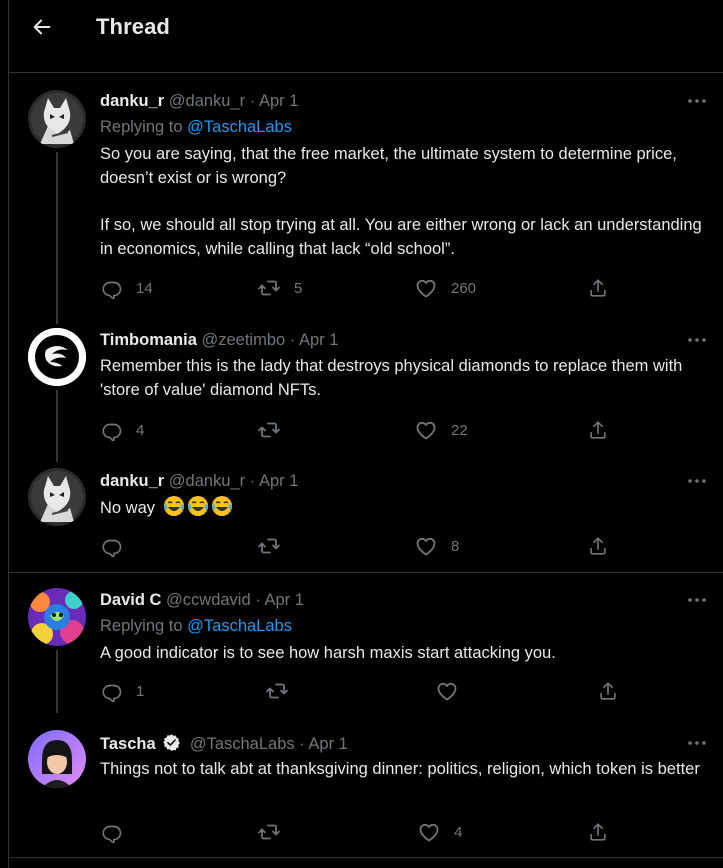  What do you see at coordinates (130, 600) in the screenshot?
I see `display-name: David C` at bounding box center [130, 600].